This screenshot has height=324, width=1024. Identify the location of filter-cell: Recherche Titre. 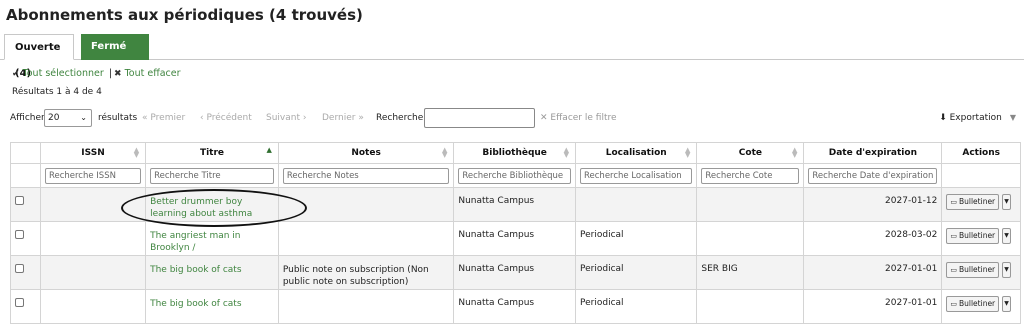
(212, 175).